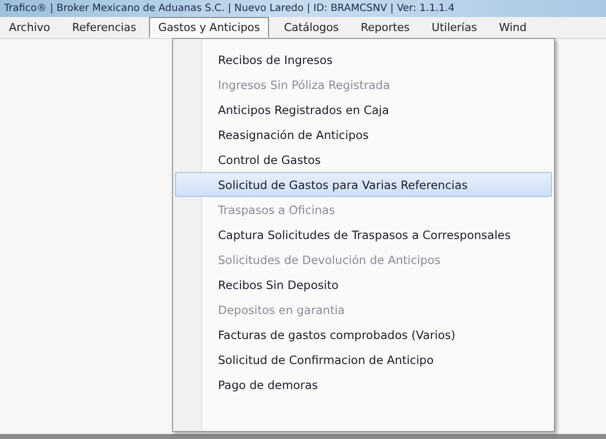 This screenshot has width=606, height=439. I want to click on menu-entry: Captura Solicitudes de Traspasos a Corresponsales, so click(363, 234).